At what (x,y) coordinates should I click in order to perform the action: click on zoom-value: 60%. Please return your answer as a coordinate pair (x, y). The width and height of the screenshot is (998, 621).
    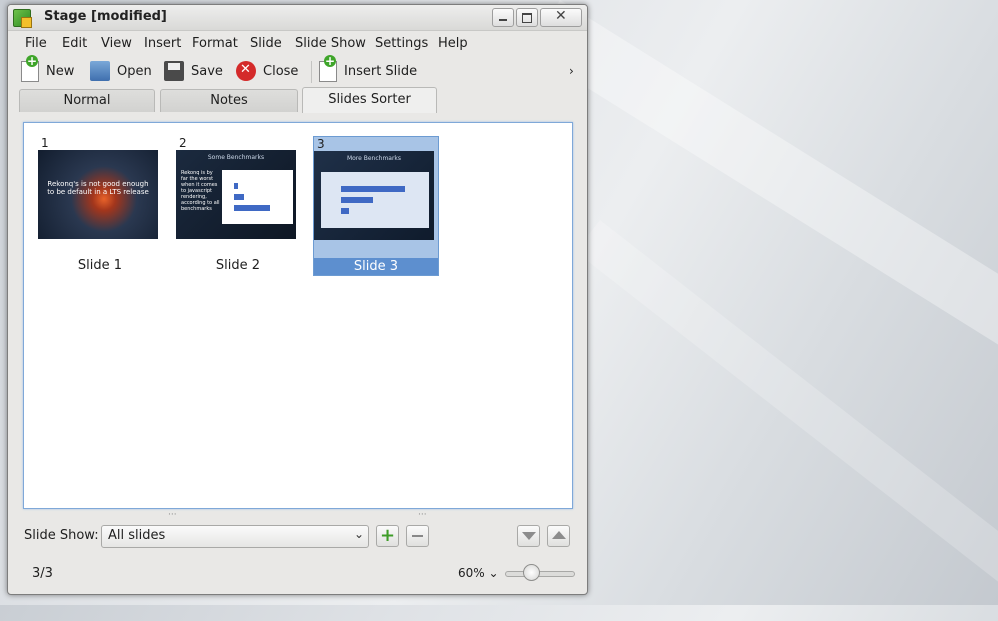
    Looking at the image, I should click on (471, 573).